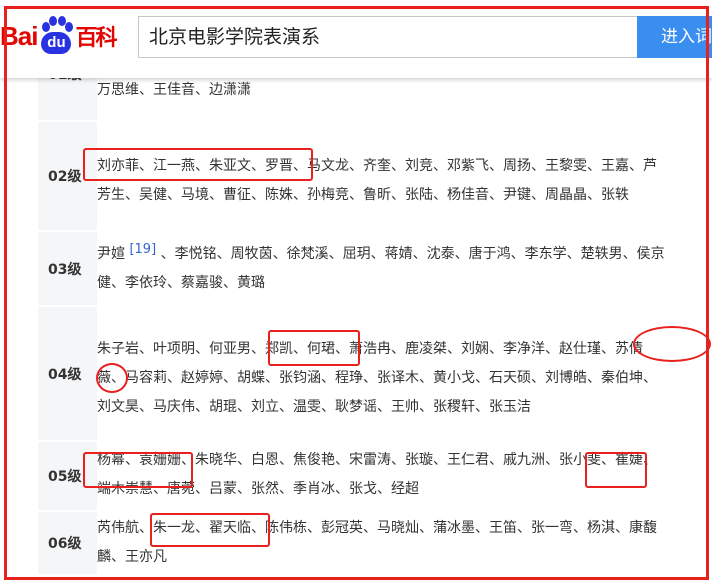 The image size is (712, 587). Describe the element at coordinates (377, 528) in the screenshot. I see `row-text: 芮伟航、朱一龙、翟天临、陈伟栋、彭冠英、马晓灿、蒲冰墨、王笛、张一弯、杨淇、康馥` at that location.